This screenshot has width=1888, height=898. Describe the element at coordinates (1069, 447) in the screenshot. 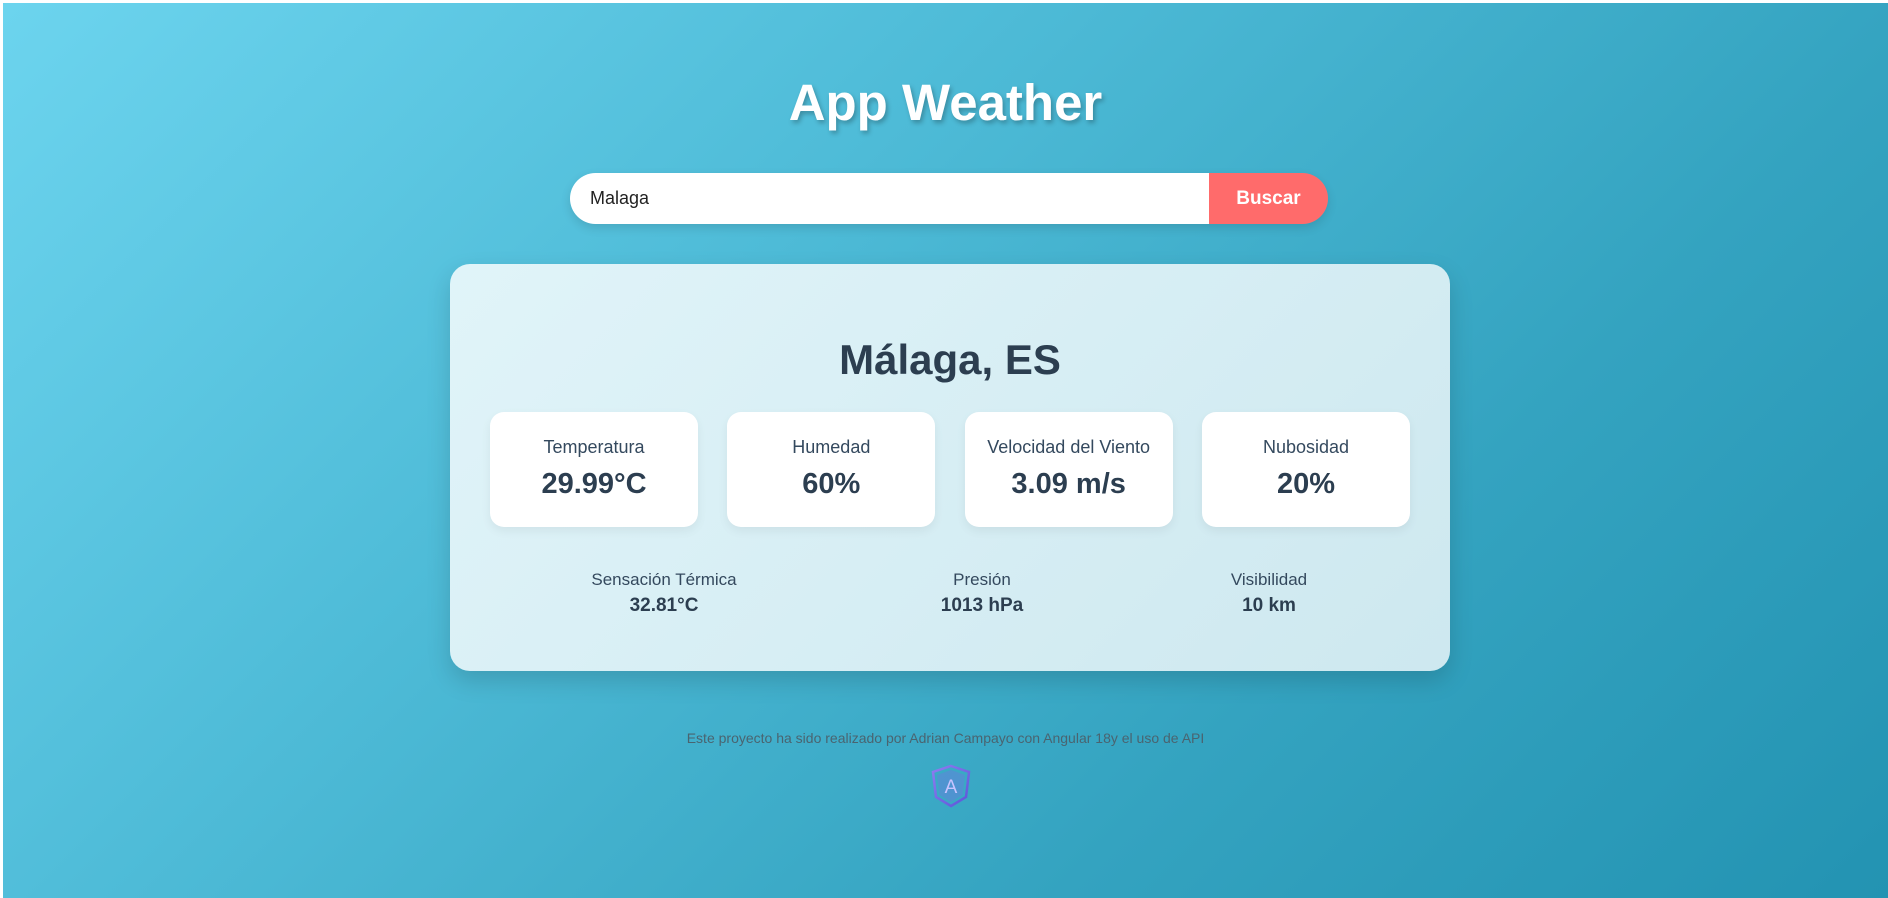

I see `metric-label: Velocidad del Viento` at that location.